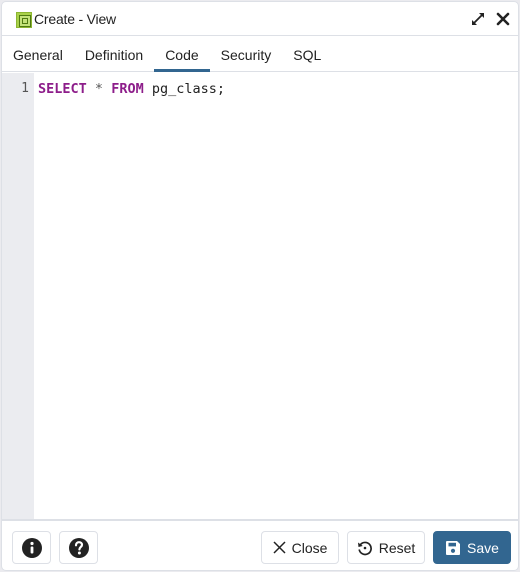  Describe the element at coordinates (478, 19) in the screenshot. I see `expand-icon` at that location.